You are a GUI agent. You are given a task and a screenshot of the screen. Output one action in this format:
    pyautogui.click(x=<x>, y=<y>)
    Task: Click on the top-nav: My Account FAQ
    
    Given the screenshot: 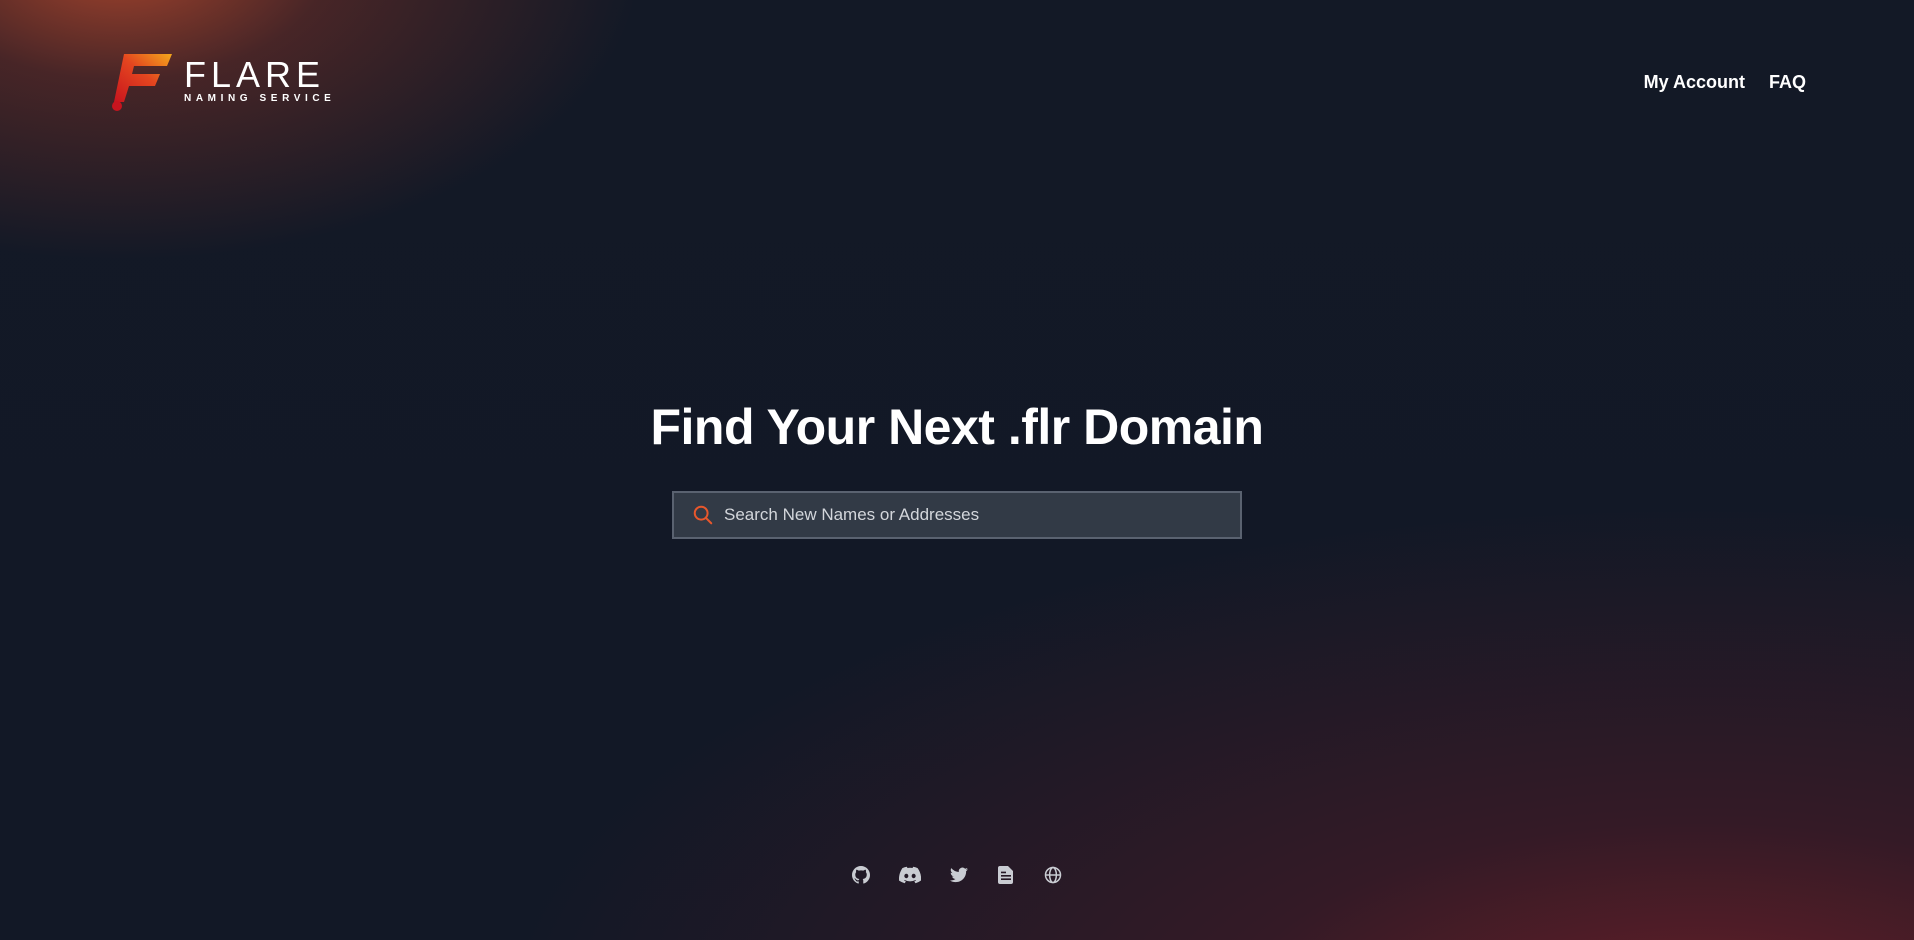 What is the action you would take?
    pyautogui.click(x=1725, y=82)
    